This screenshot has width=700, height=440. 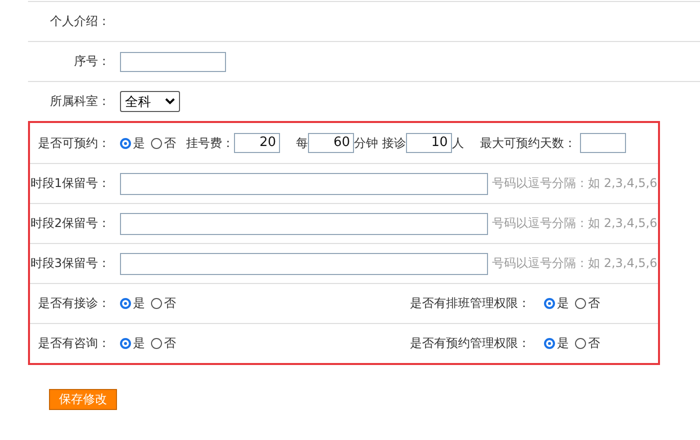 I want to click on field-label: 是否有接诊：, so click(x=74, y=303).